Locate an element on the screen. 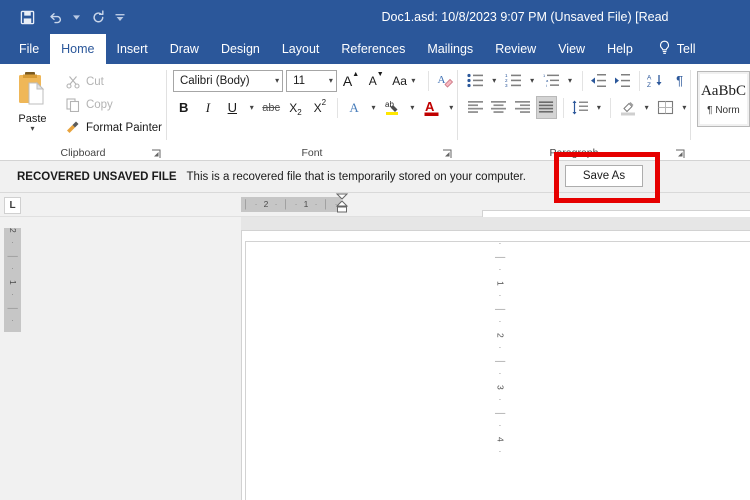 The width and height of the screenshot is (750, 500). format-painter-button: Format Painter is located at coordinates (113, 127).